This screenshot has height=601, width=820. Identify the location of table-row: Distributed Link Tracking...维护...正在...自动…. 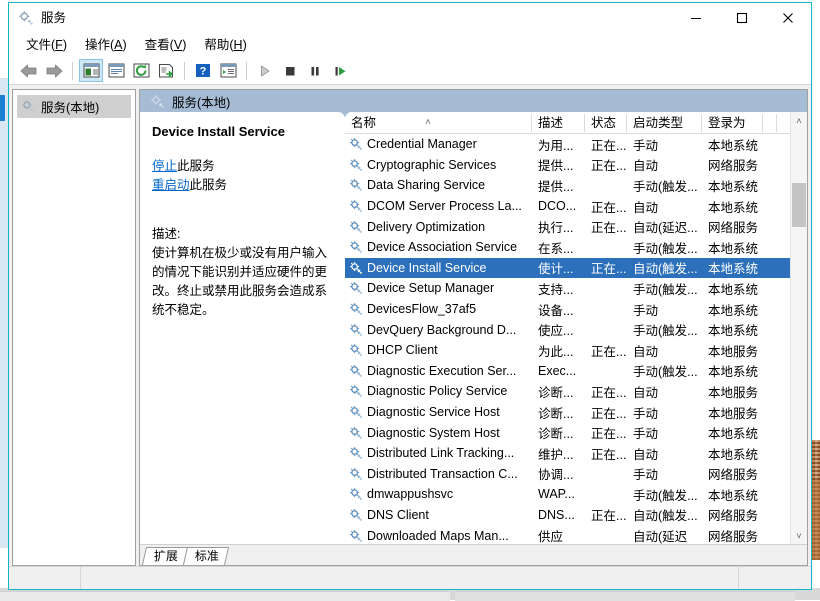
(568, 453).